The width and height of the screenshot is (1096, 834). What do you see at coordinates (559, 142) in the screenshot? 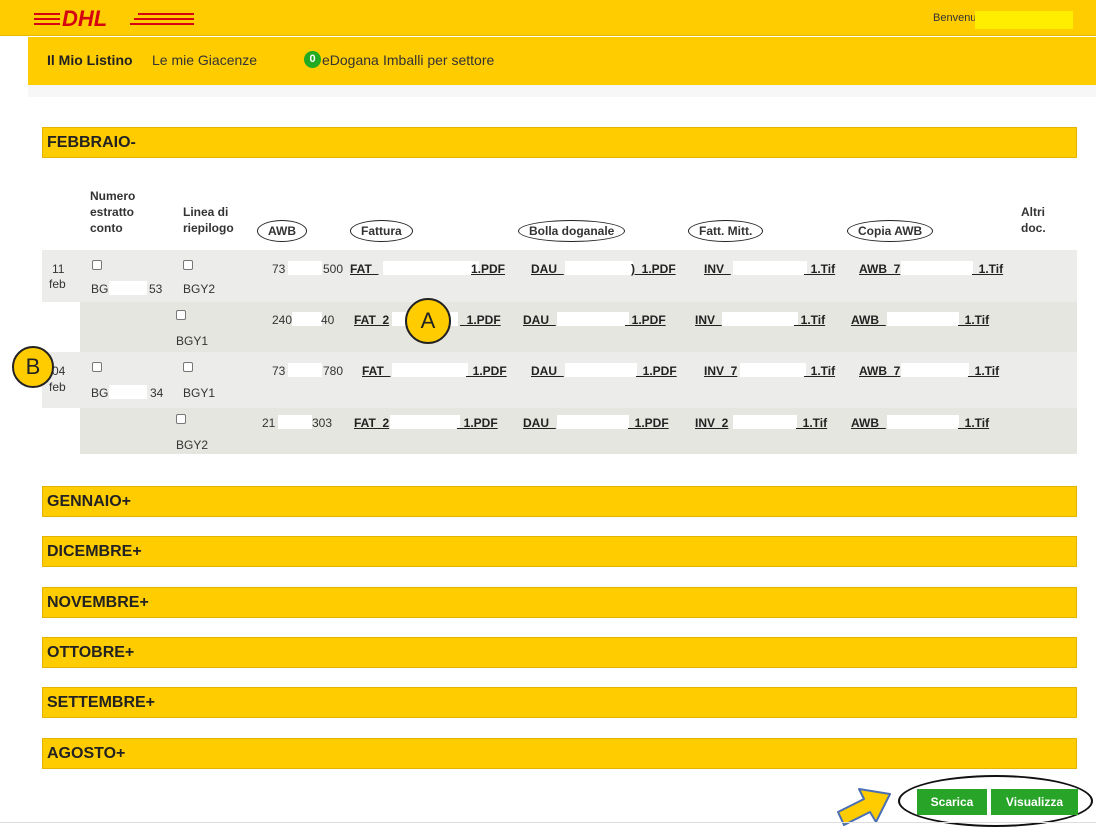
I see `month-header-febbraio: FEBBRAIO-` at bounding box center [559, 142].